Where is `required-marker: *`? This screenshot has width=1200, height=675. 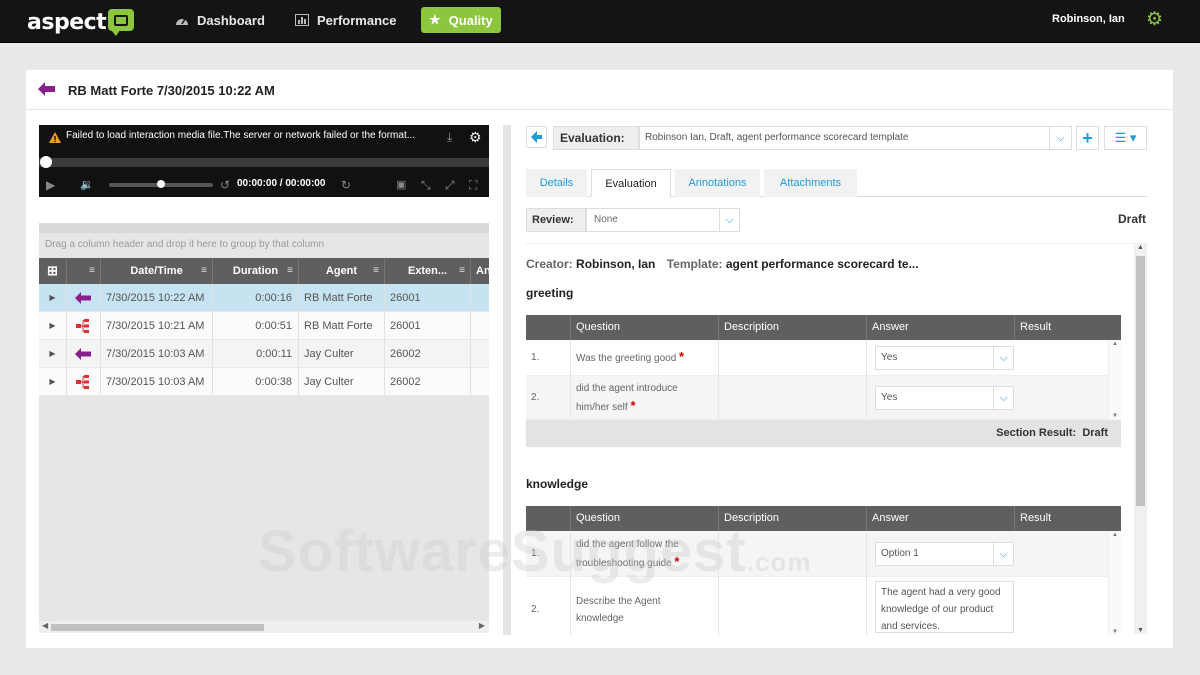
required-marker: * is located at coordinates (682, 356).